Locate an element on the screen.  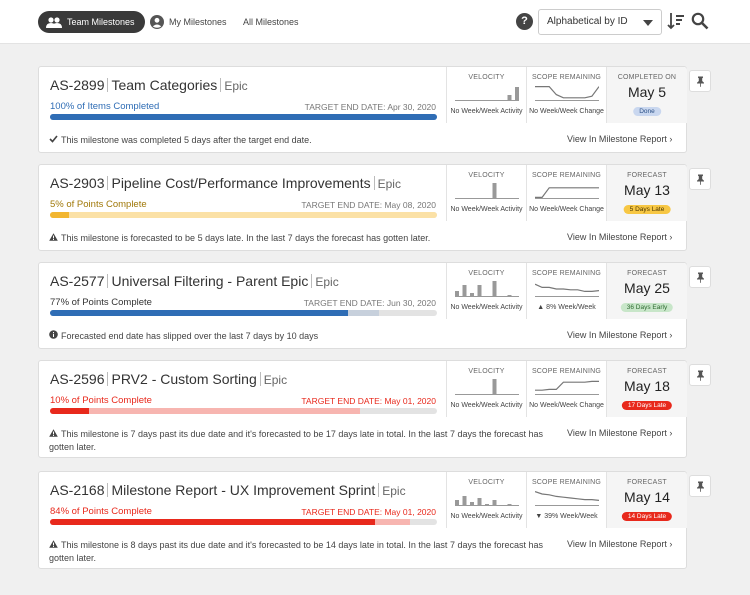
sort-value: Alphabetical by ID is located at coordinates (587, 21).